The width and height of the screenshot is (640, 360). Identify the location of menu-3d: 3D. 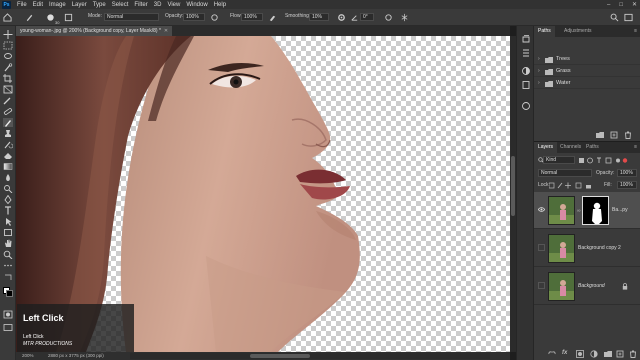
(158, 5).